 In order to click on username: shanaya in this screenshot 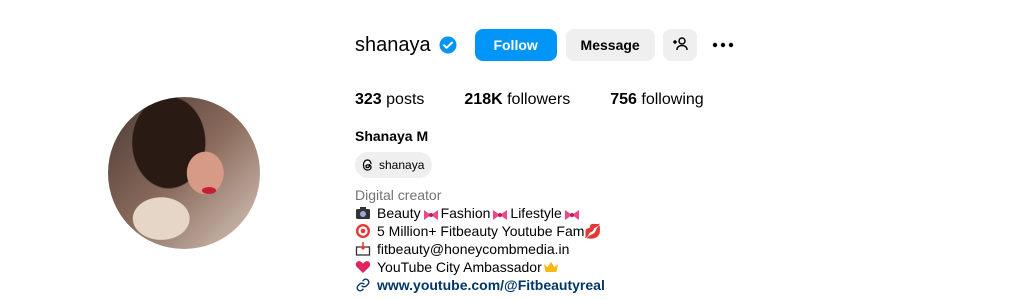, I will do `click(393, 45)`.